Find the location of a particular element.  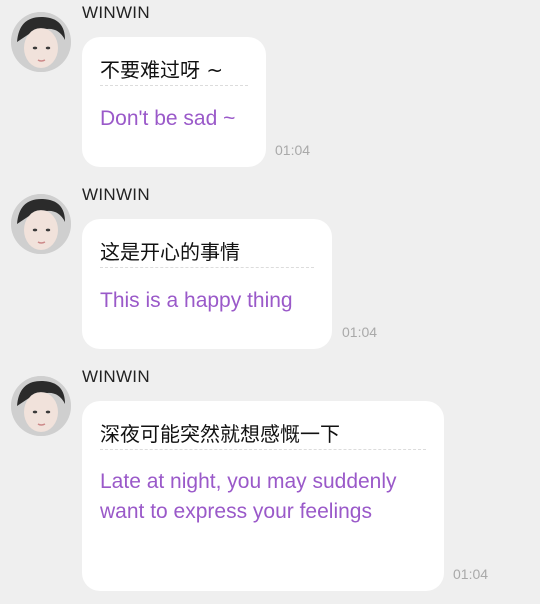

original-text: 不要难过呀 ~ is located at coordinates (162, 70).